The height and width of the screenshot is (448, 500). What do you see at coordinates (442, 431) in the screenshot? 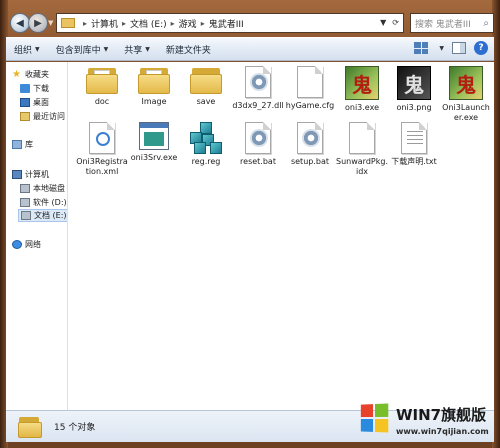
I see `watermark-url: www.win7qijian.com` at bounding box center [442, 431].